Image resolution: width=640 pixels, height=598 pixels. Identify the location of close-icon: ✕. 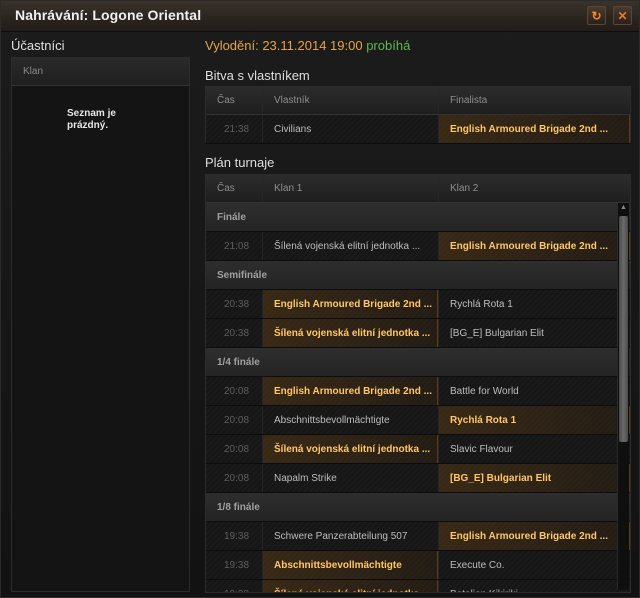
(622, 15).